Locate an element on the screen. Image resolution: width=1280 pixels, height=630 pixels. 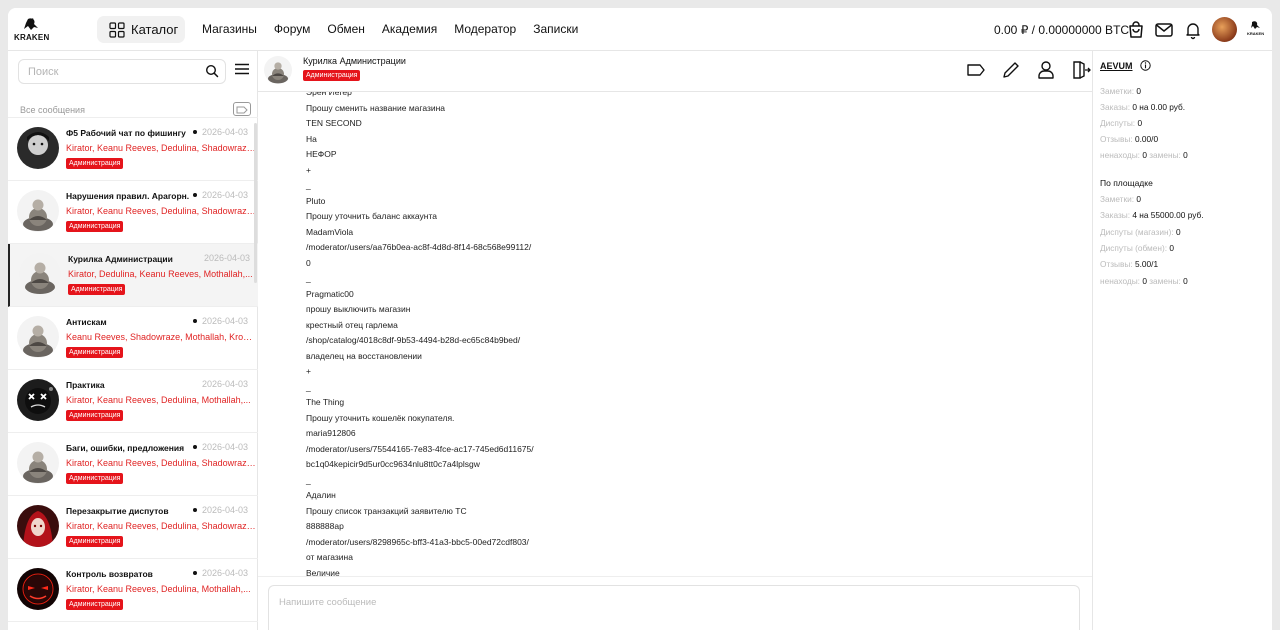
platform-reviews: Отзывы: 5.00/1 is located at coordinates (1129, 264).